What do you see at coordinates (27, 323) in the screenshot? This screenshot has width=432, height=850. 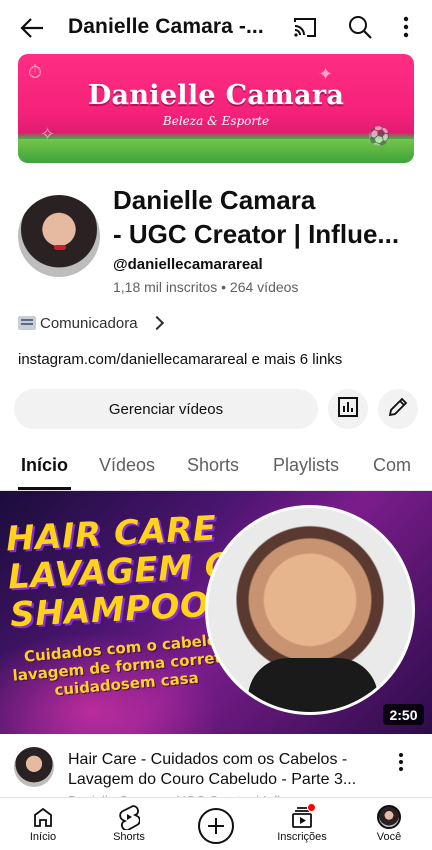 I see `newspaper-icon` at bounding box center [27, 323].